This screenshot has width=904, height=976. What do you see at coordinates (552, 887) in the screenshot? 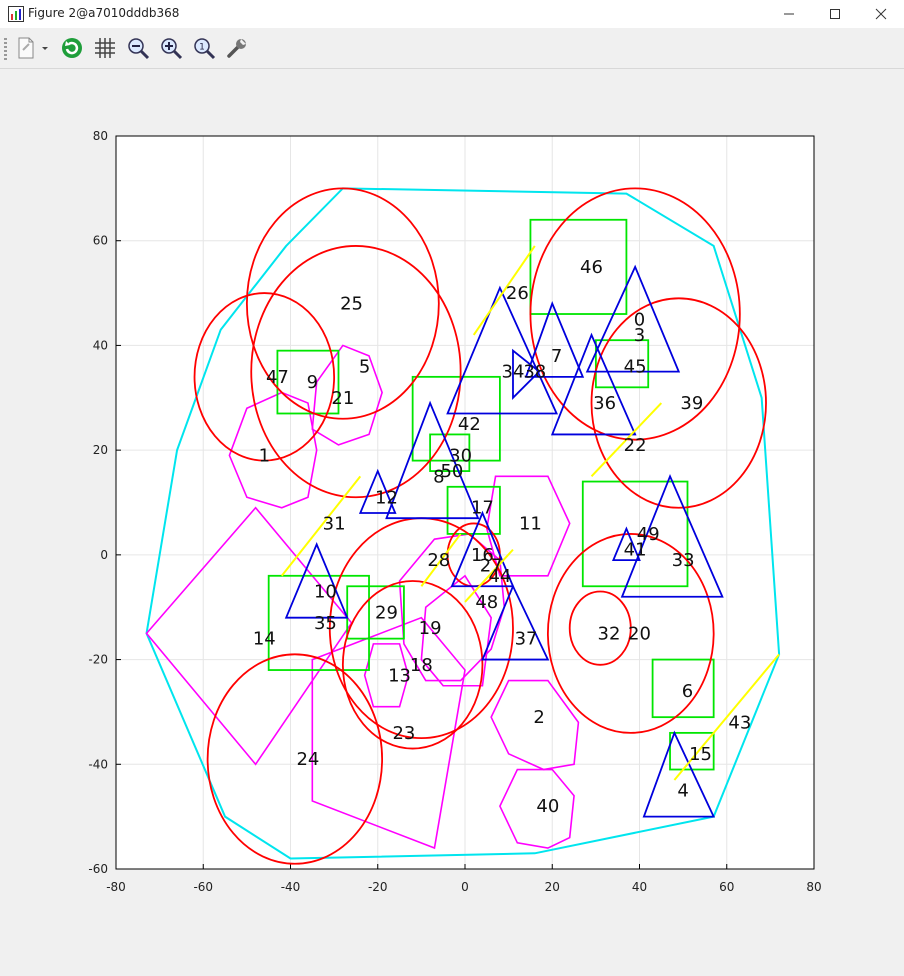
I see `x-tick-label: 20` at bounding box center [552, 887].